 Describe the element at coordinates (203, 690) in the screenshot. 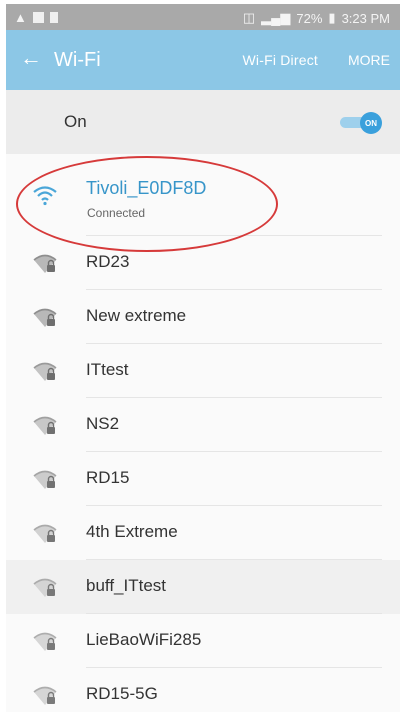

I see `network-item: RD15-5G` at that location.